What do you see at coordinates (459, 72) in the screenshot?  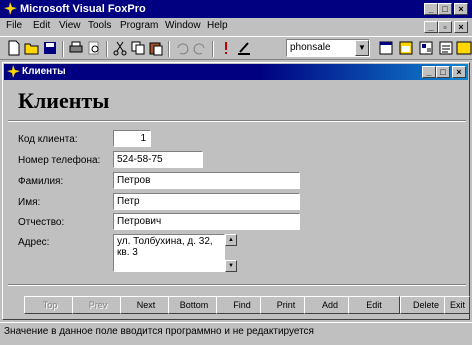 I see `form-close-button: ×` at bounding box center [459, 72].